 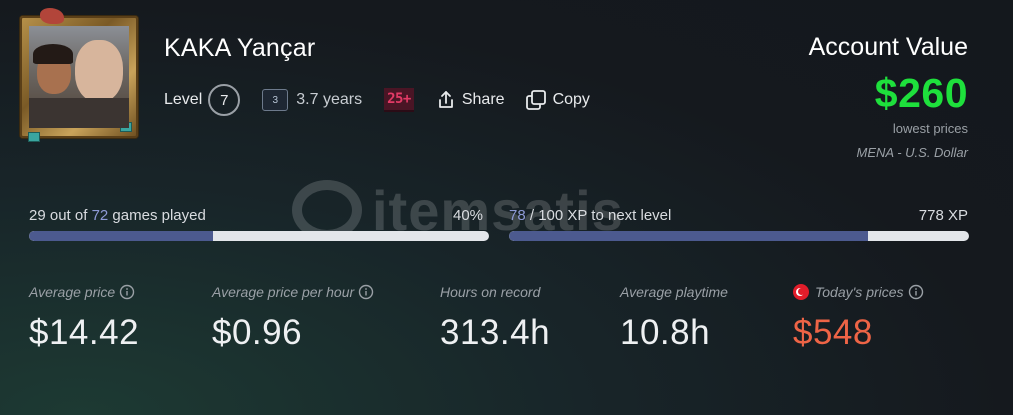 I want to click on xp-label: 78 / 100 XP to next level, so click(x=590, y=215).